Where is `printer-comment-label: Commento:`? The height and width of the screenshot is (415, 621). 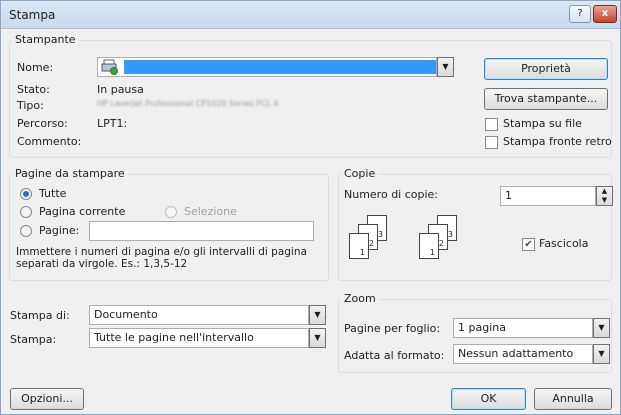 printer-comment-label: Commento: is located at coordinates (49, 141).